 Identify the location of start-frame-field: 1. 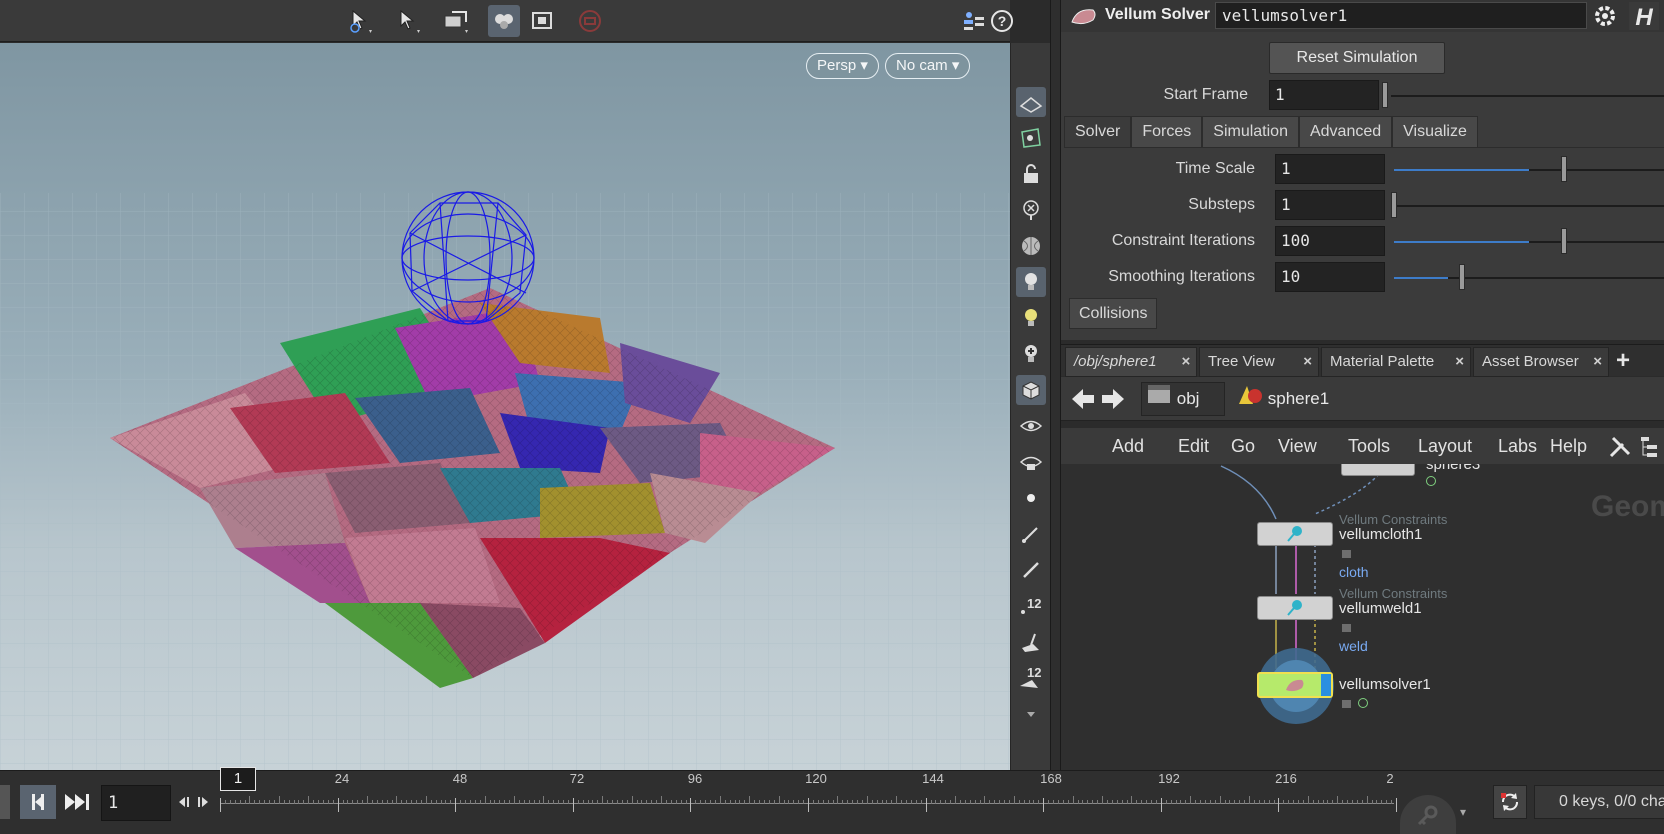
(1324, 95).